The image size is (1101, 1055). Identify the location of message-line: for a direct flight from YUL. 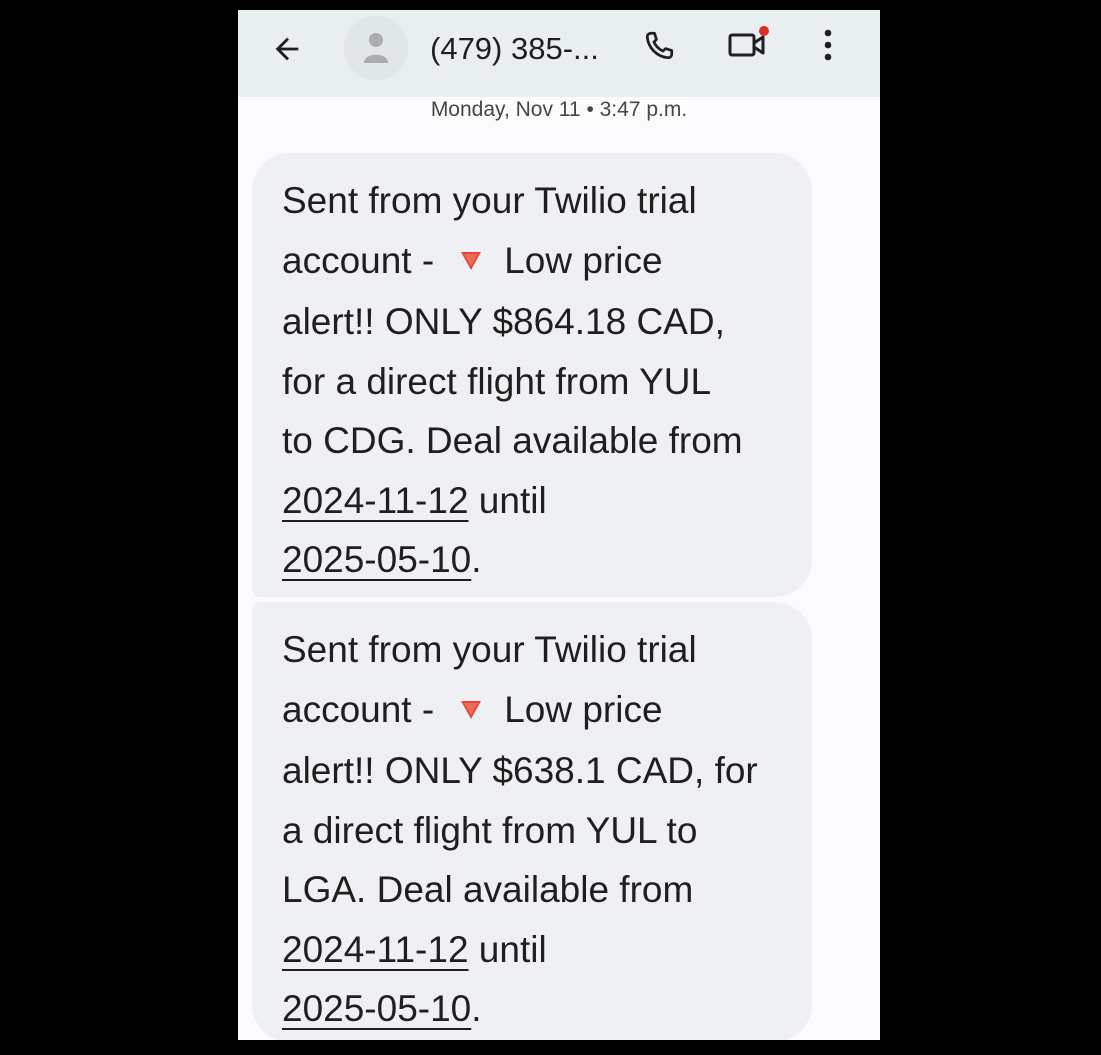
(497, 381).